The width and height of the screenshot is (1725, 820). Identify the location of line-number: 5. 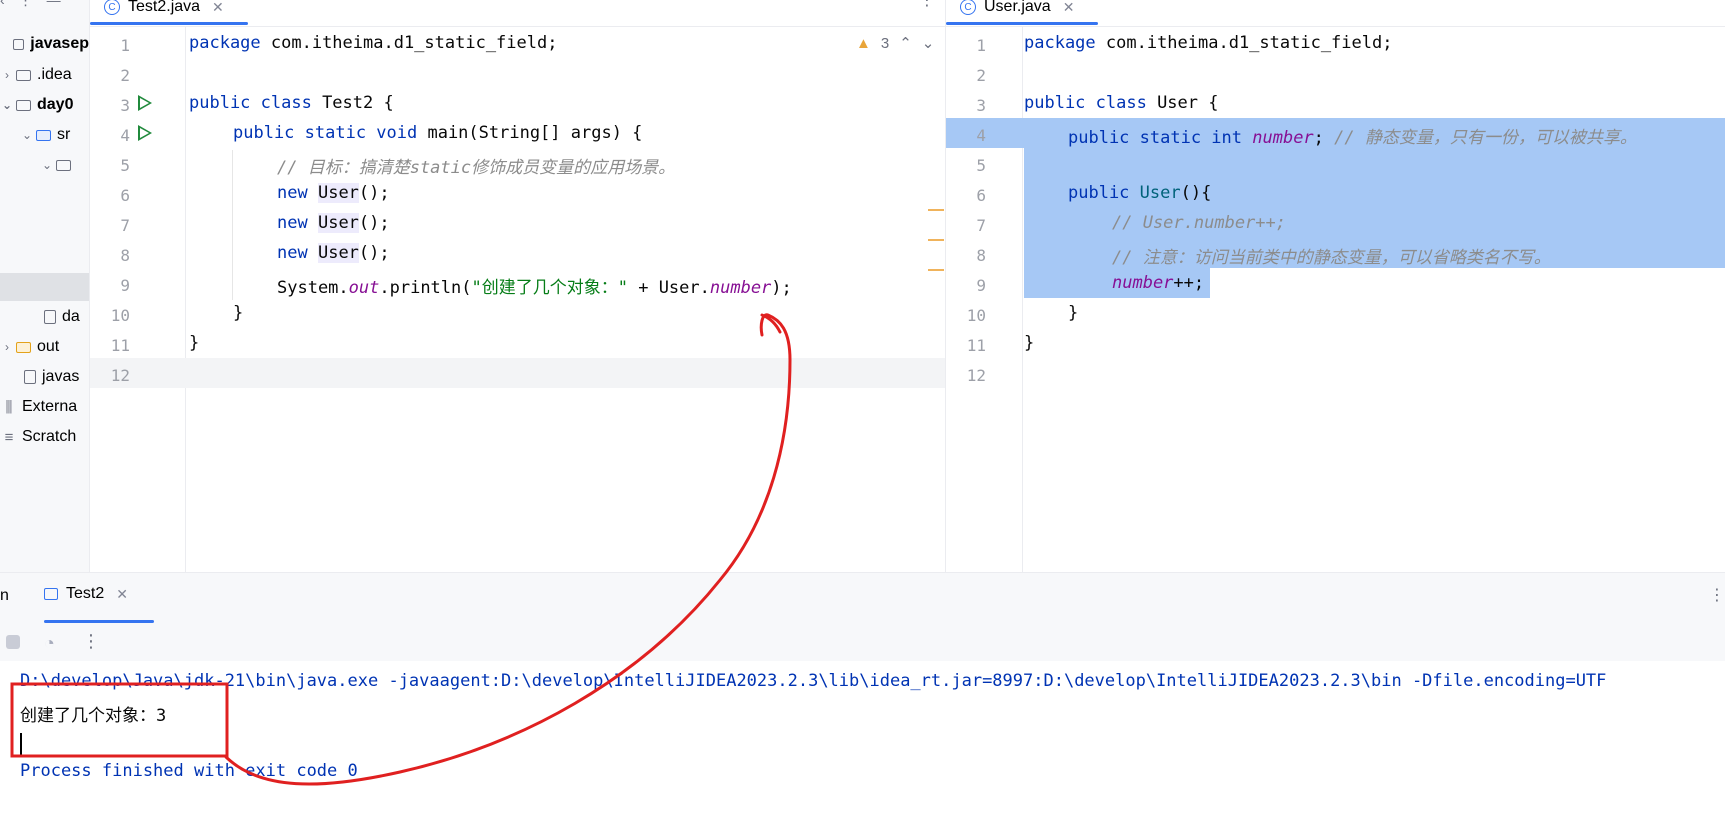
(125, 165).